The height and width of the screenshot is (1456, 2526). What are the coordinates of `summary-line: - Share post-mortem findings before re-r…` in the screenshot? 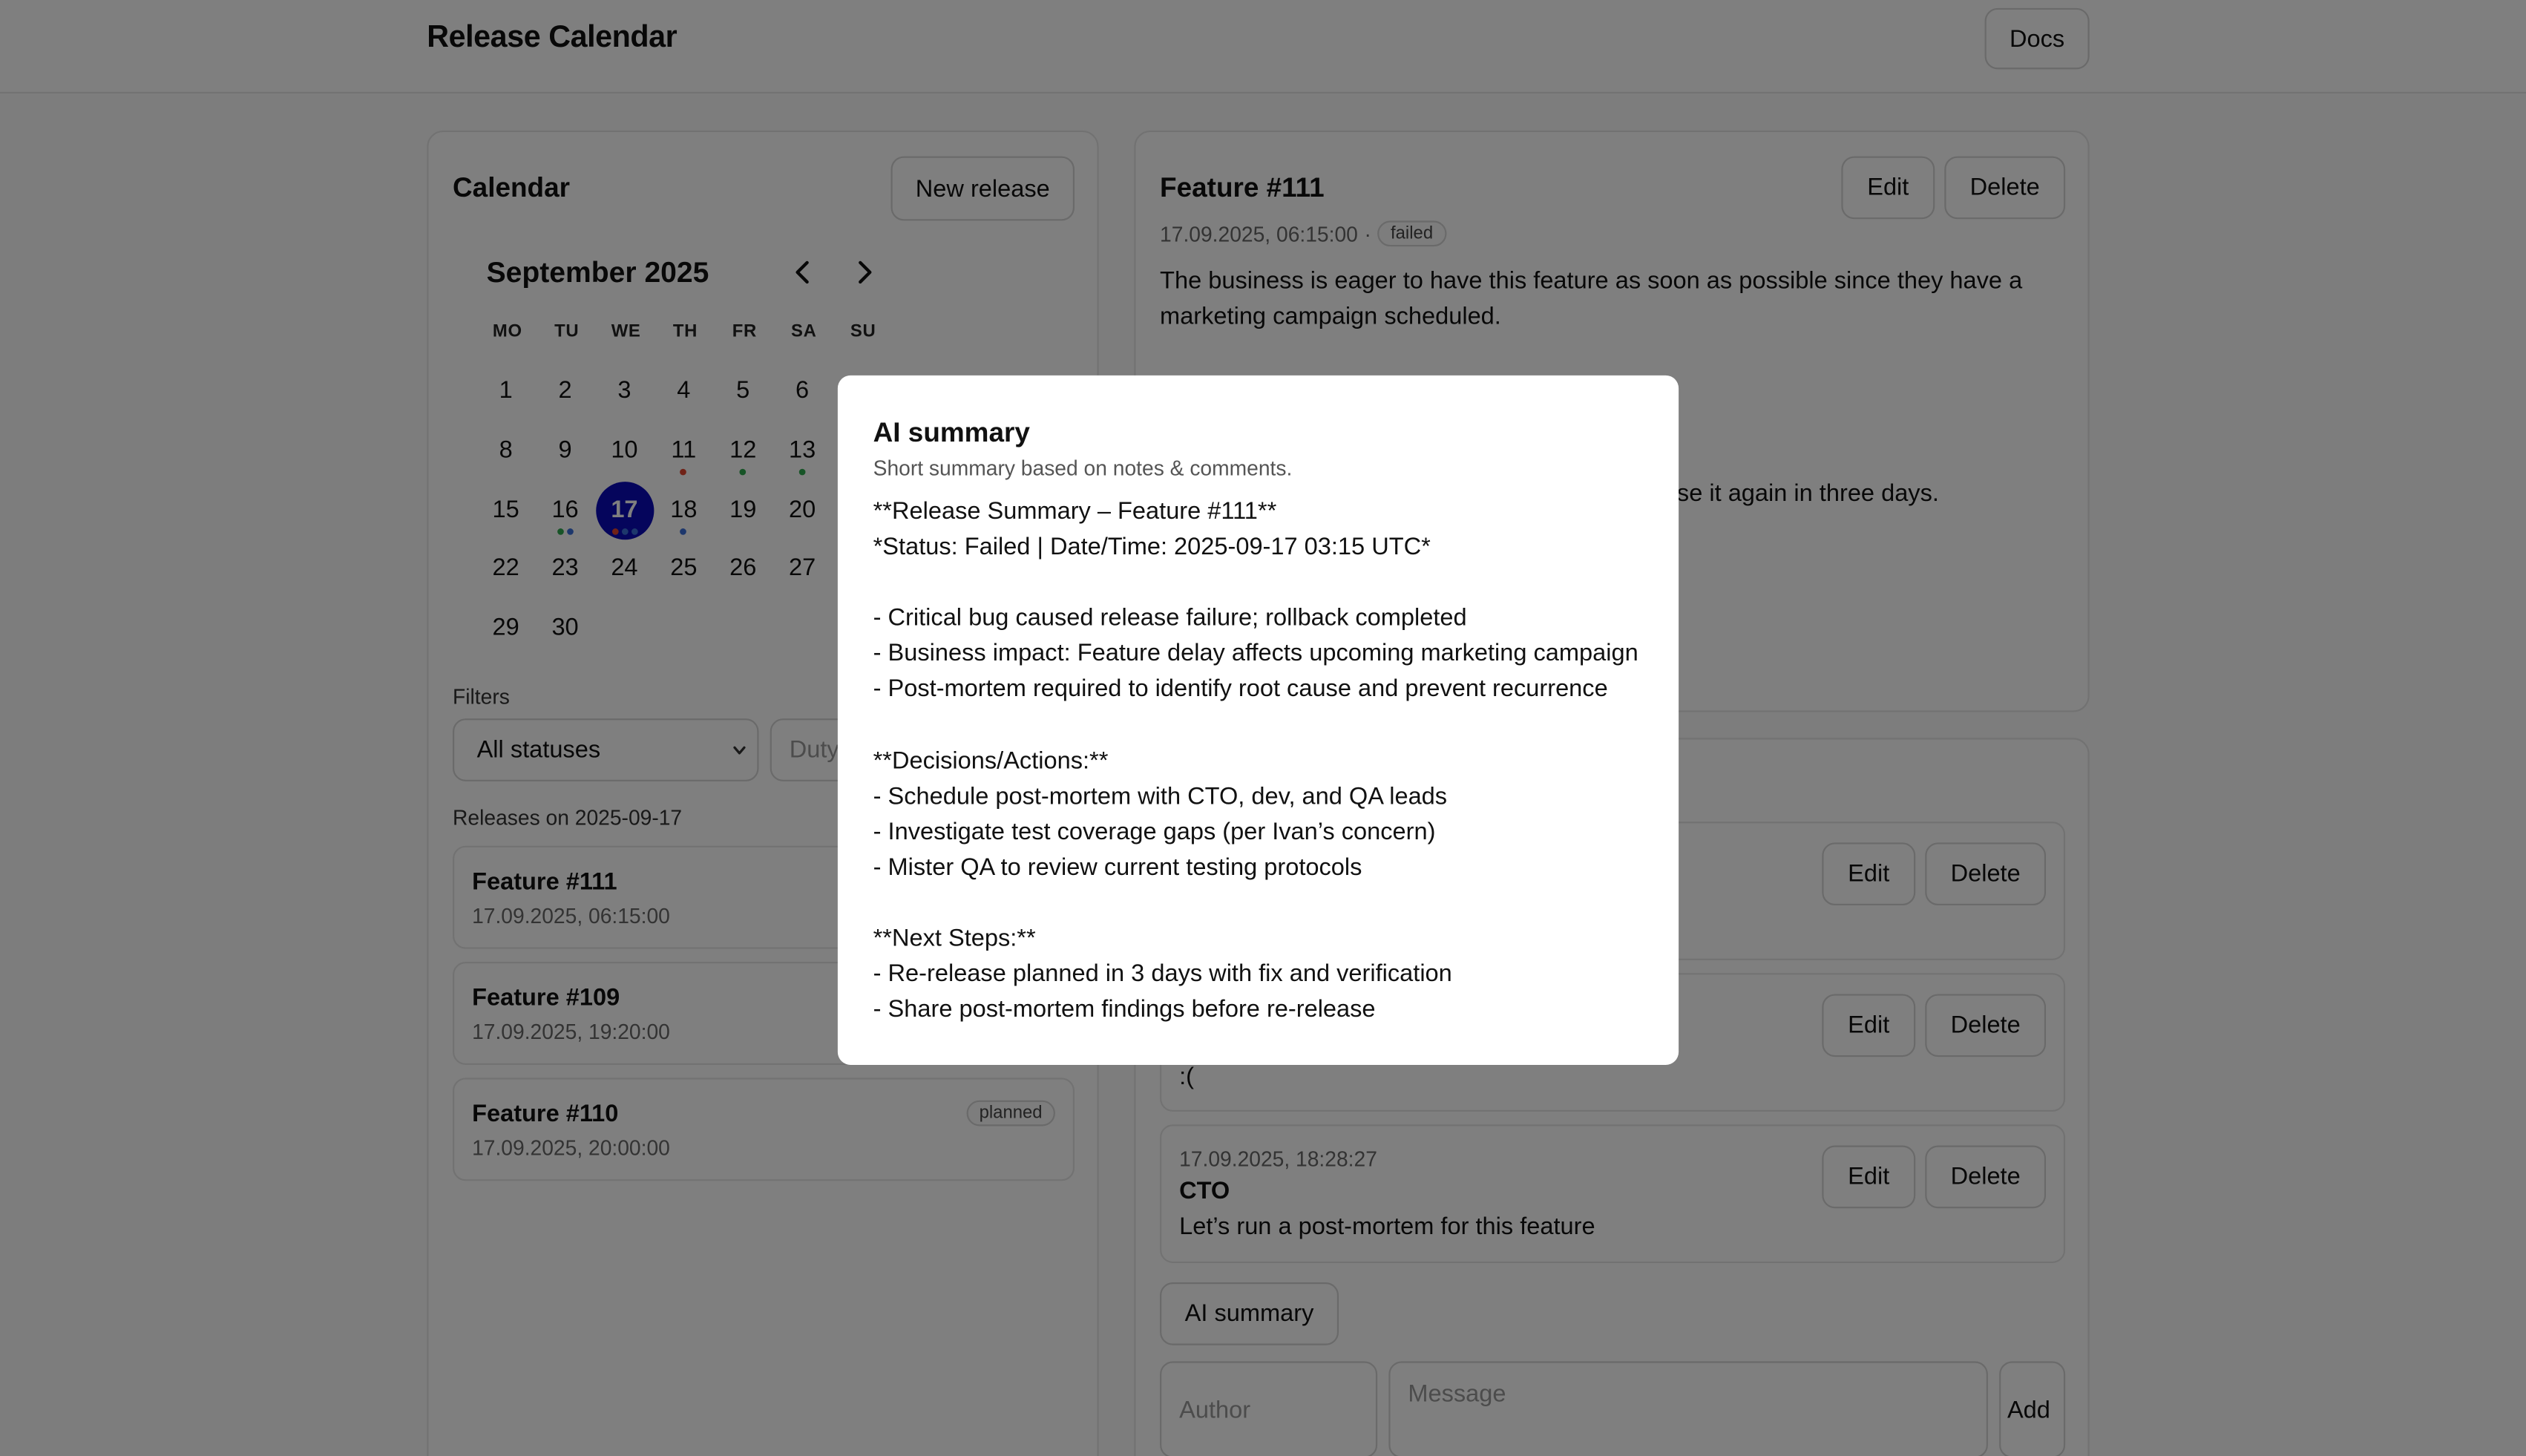 It's located at (1124, 1010).